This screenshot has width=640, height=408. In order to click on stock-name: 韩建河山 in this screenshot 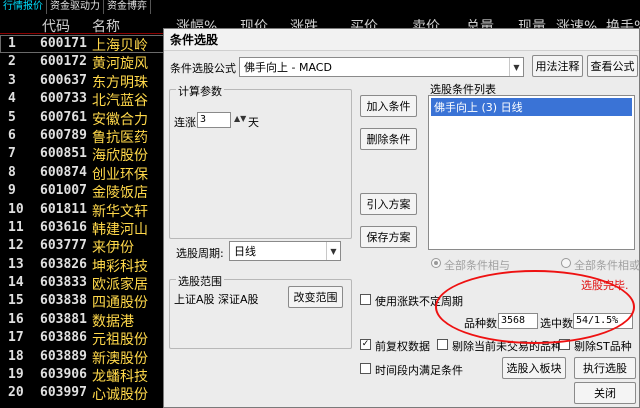, I will do `click(120, 229)`.